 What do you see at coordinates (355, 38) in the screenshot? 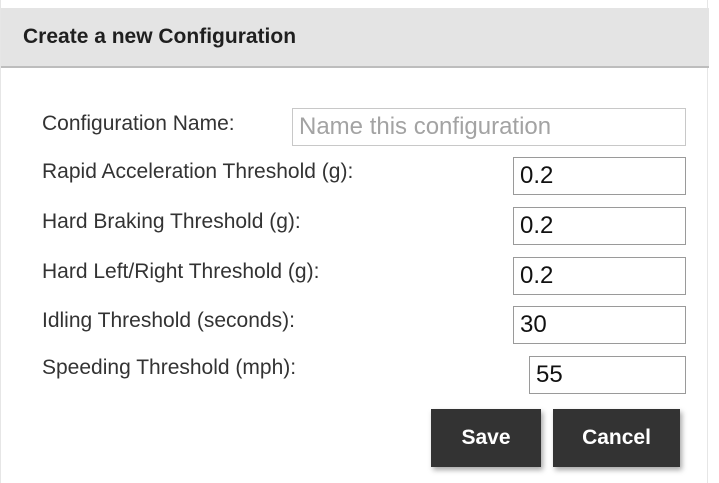
I see `dialog-header: Create a new Configuration` at bounding box center [355, 38].